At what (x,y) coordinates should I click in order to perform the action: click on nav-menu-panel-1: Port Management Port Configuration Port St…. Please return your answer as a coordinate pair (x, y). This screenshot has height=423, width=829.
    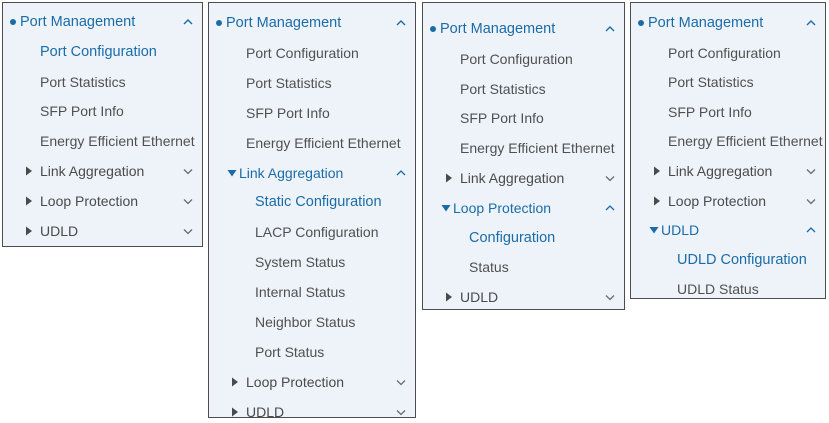
    Looking at the image, I should click on (102, 124).